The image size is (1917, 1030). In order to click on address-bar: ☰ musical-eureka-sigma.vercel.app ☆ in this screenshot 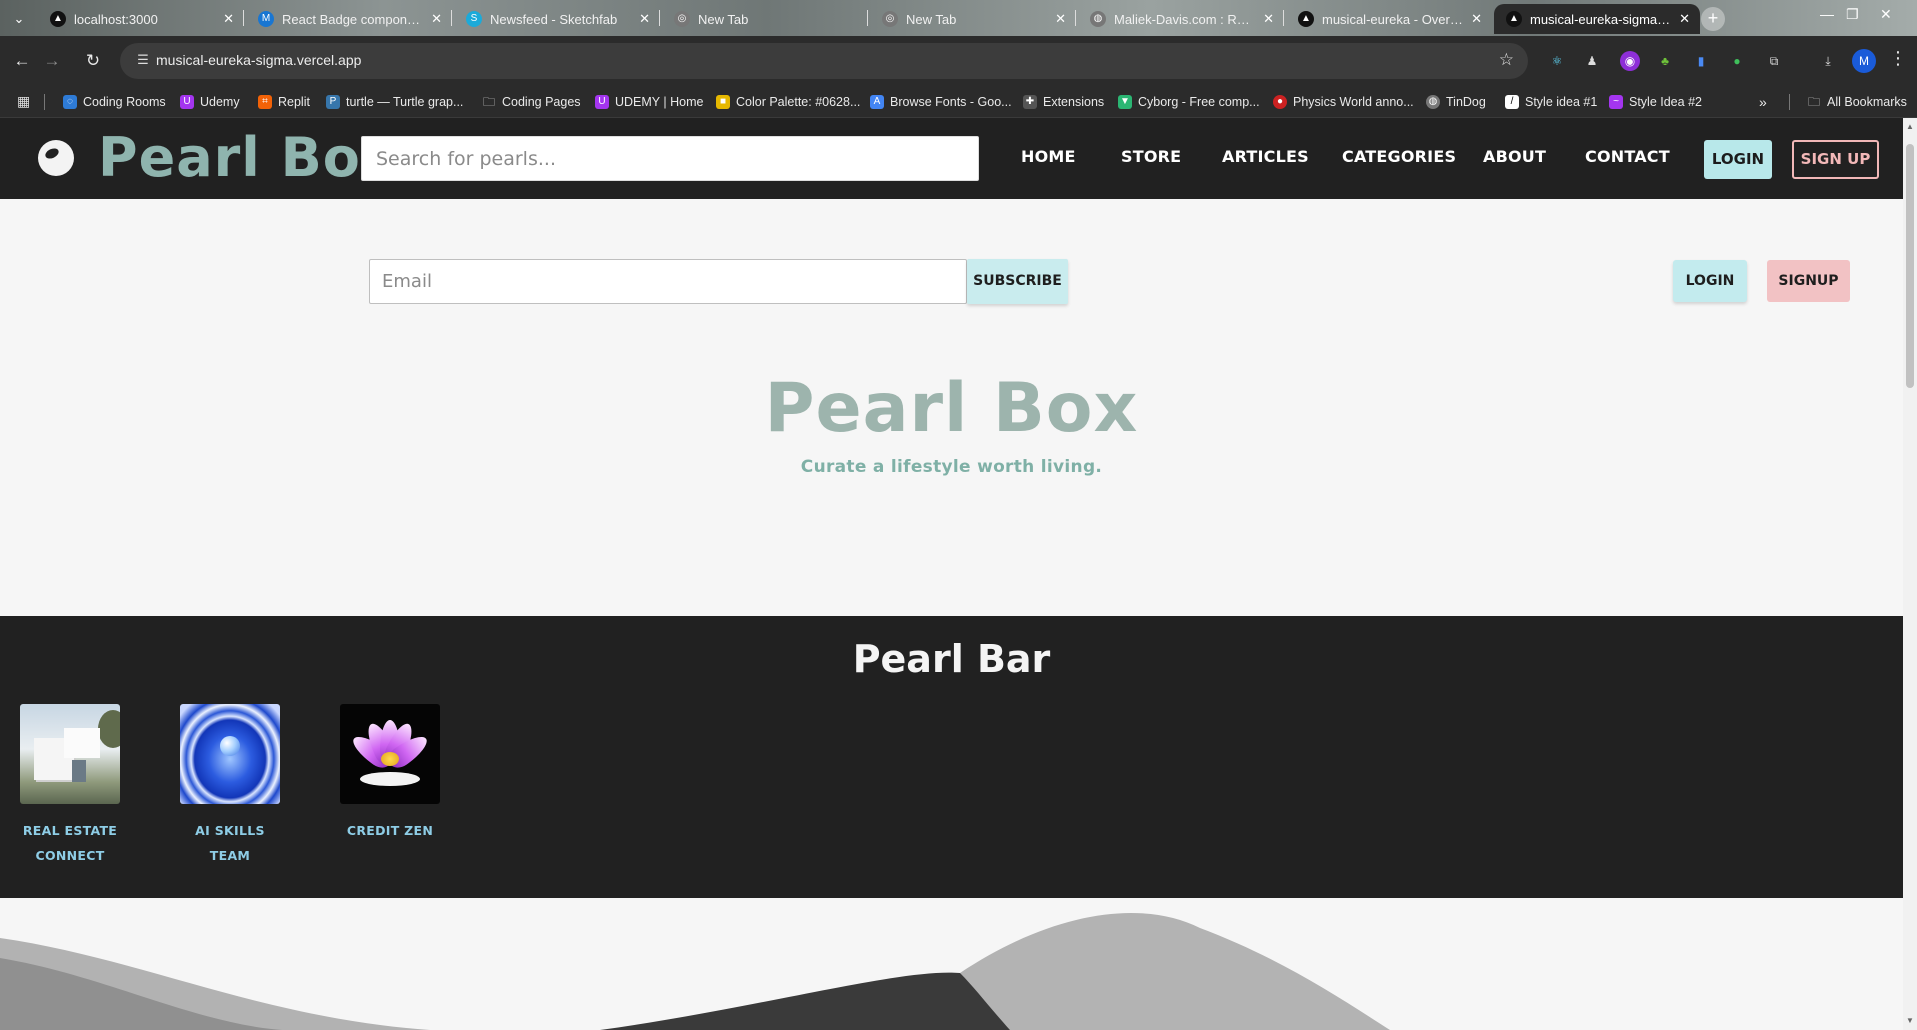, I will do `click(824, 61)`.